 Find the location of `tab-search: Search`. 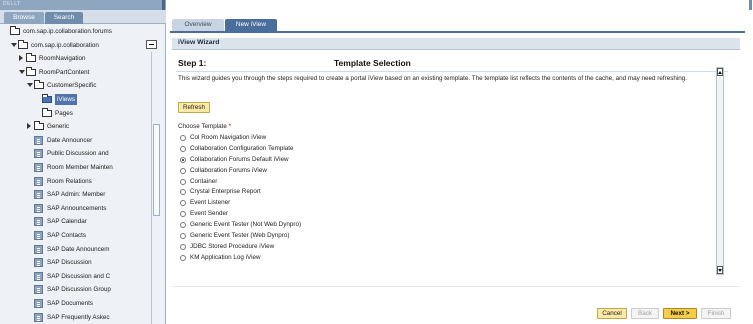

tab-search: Search is located at coordinates (64, 18).